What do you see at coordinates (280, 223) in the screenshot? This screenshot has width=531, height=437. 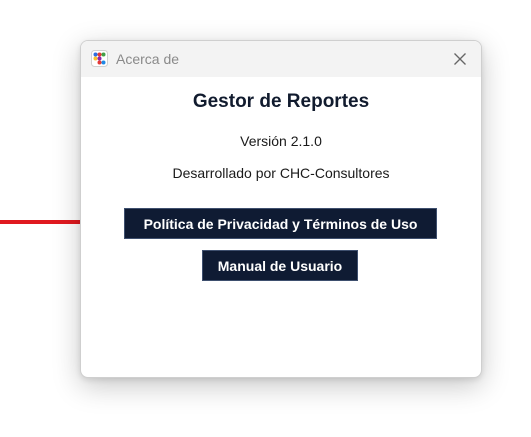 I see `privacy-terms-button: Política de Privacidad y Términos de Uso` at bounding box center [280, 223].